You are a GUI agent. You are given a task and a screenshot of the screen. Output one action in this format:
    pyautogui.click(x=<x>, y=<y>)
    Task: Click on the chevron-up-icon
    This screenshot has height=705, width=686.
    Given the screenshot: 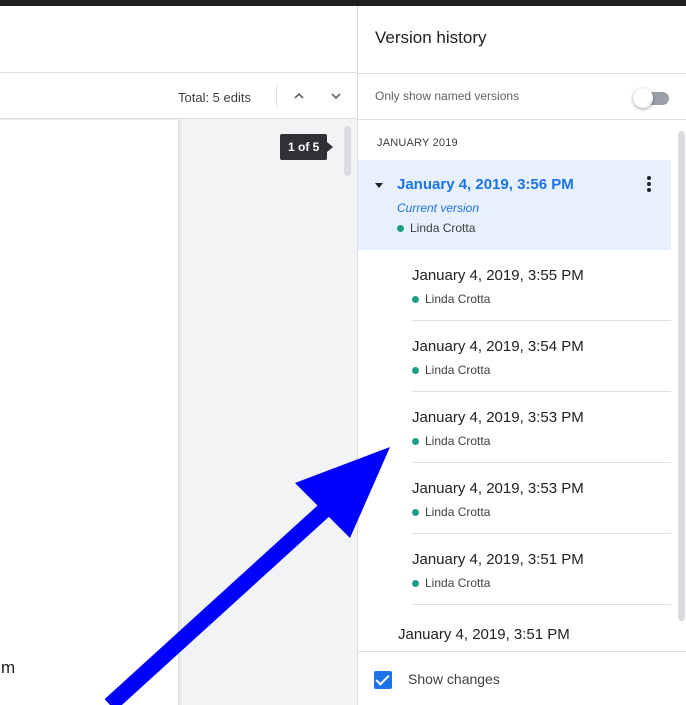 What is the action you would take?
    pyautogui.click(x=299, y=95)
    